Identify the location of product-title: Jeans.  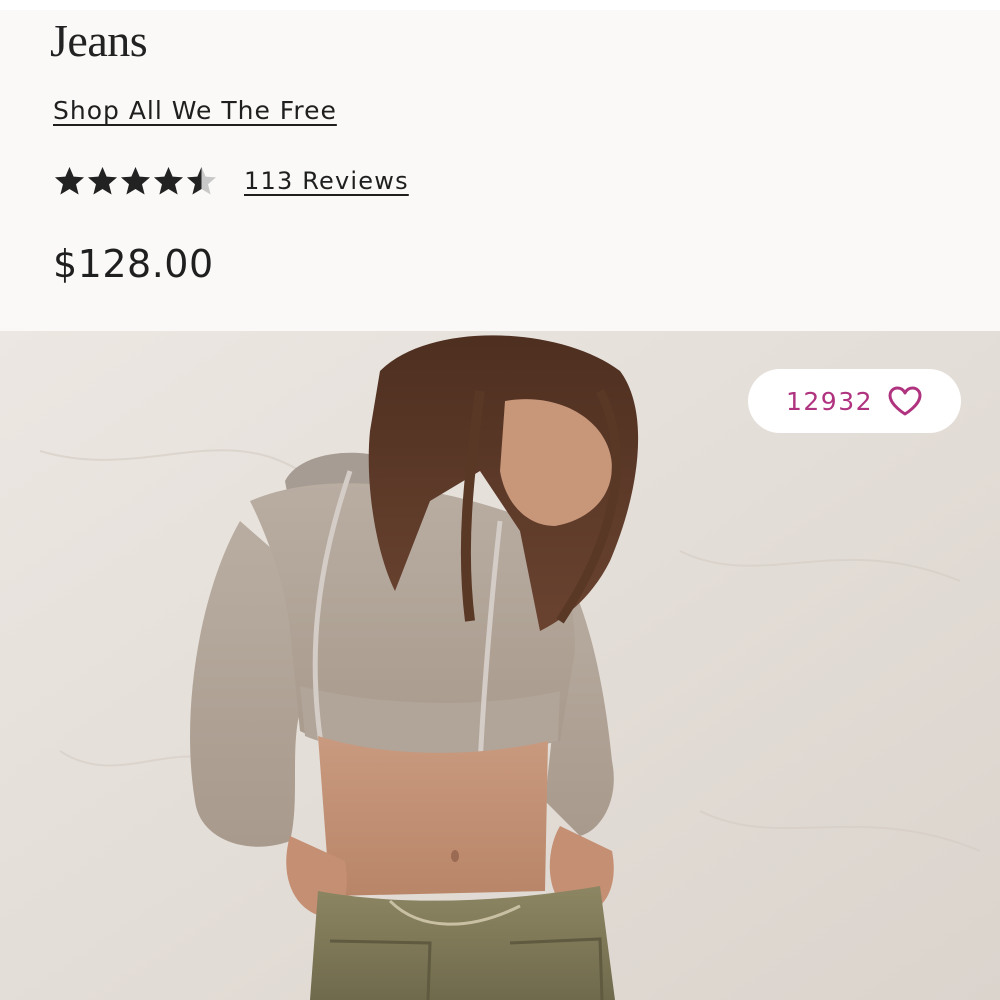
(99, 40).